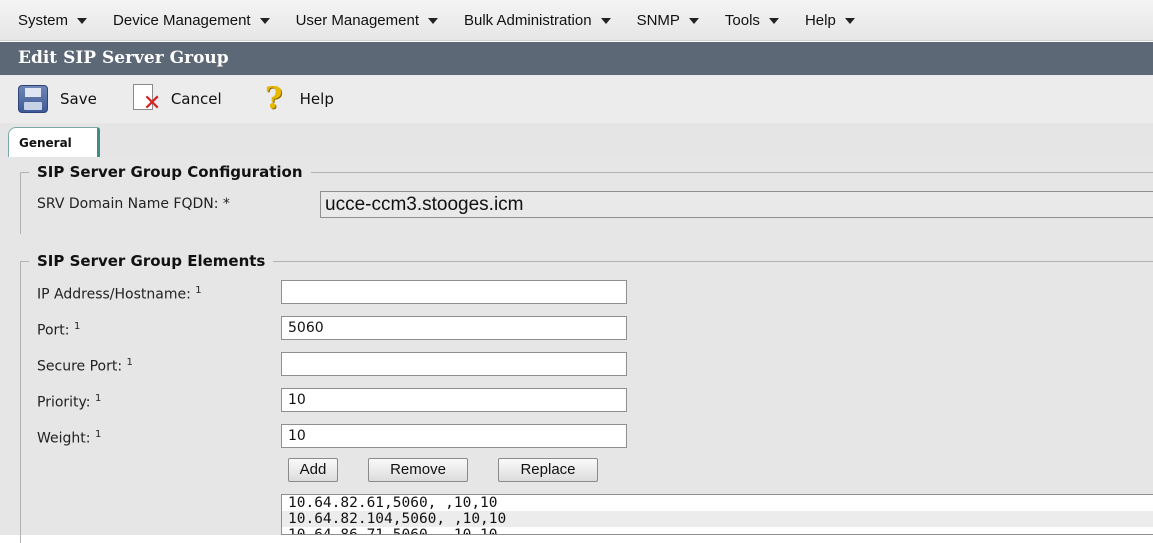 Image resolution: width=1153 pixels, height=543 pixels. Describe the element at coordinates (736, 204) in the screenshot. I see `fqdn-field: ucce-ccm3.stooges.icm` at that location.